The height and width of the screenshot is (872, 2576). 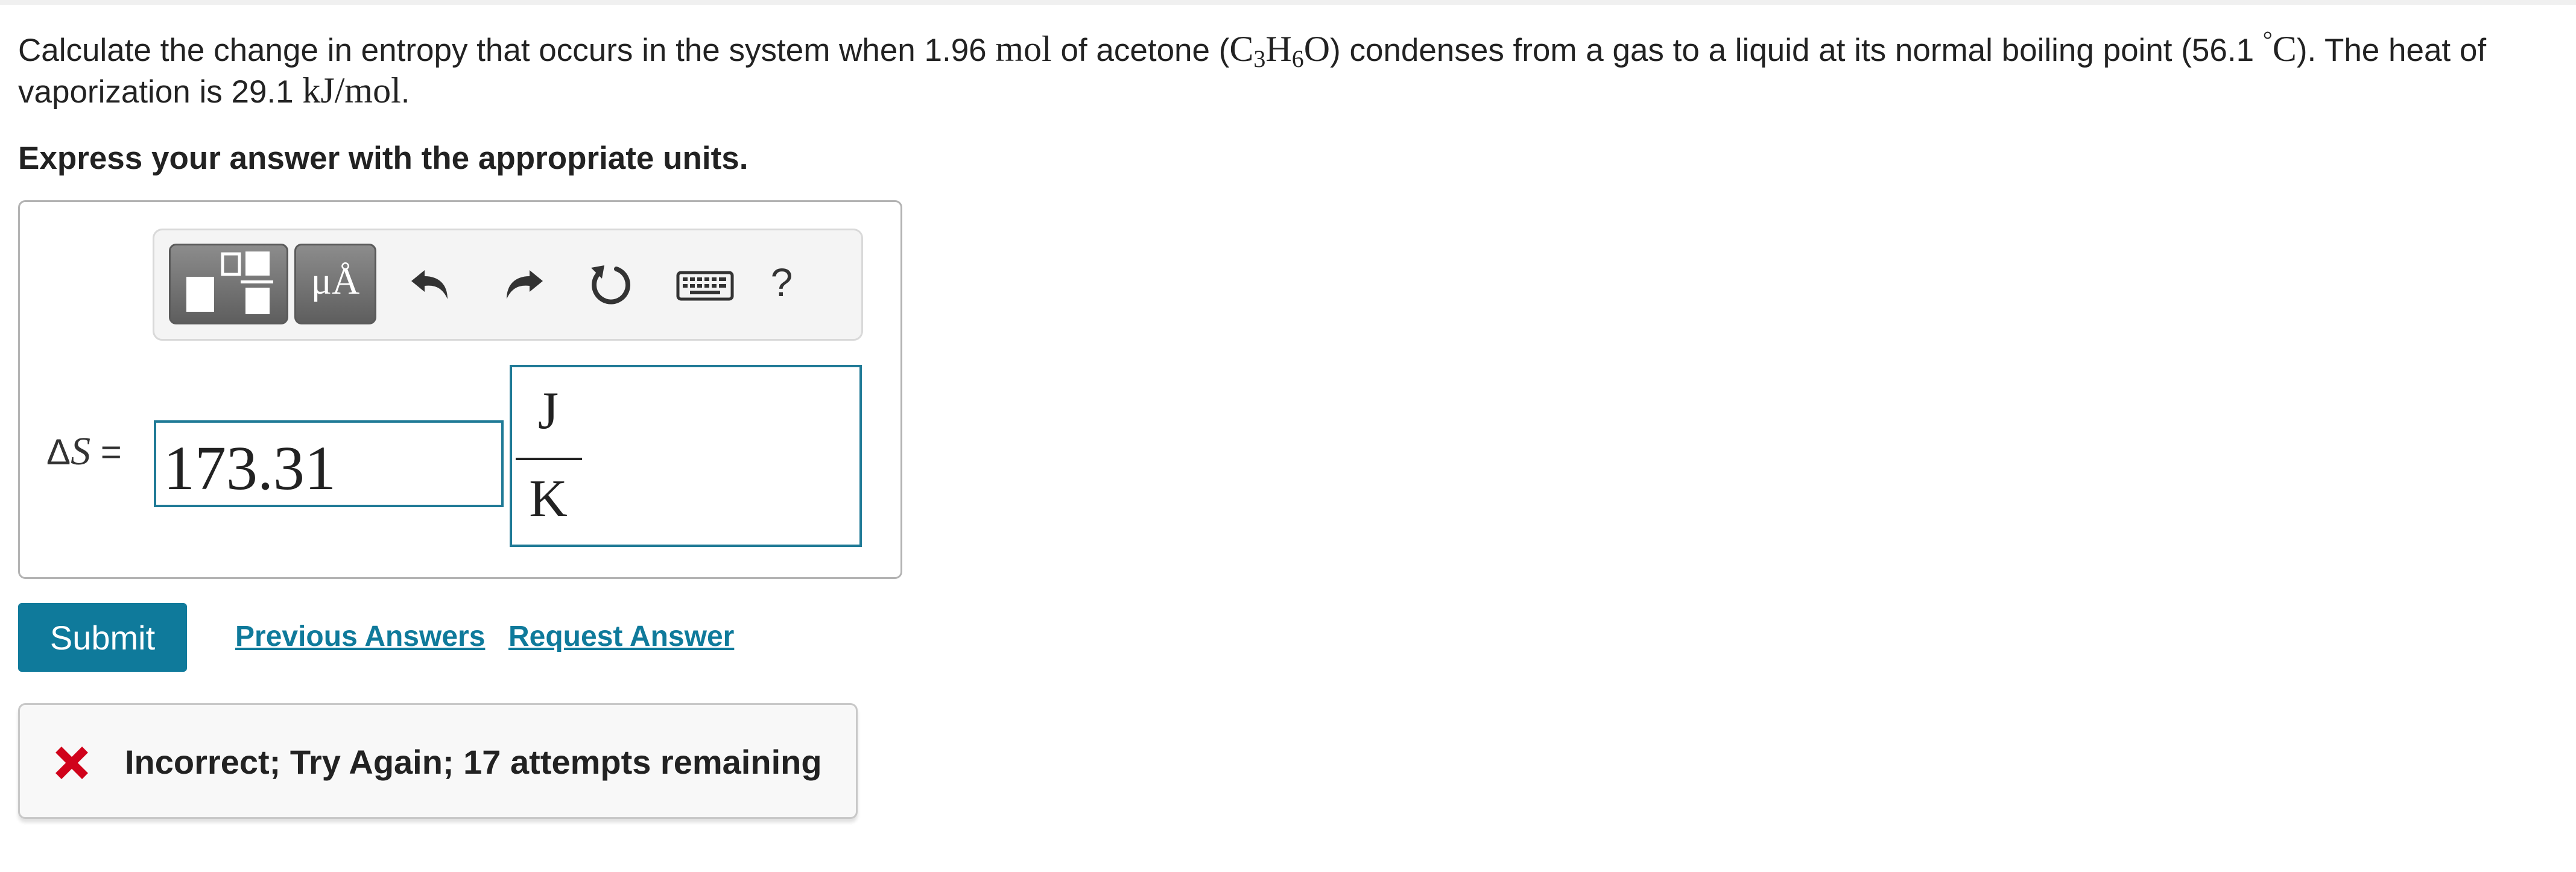 I want to click on redo-button, so click(x=521, y=283).